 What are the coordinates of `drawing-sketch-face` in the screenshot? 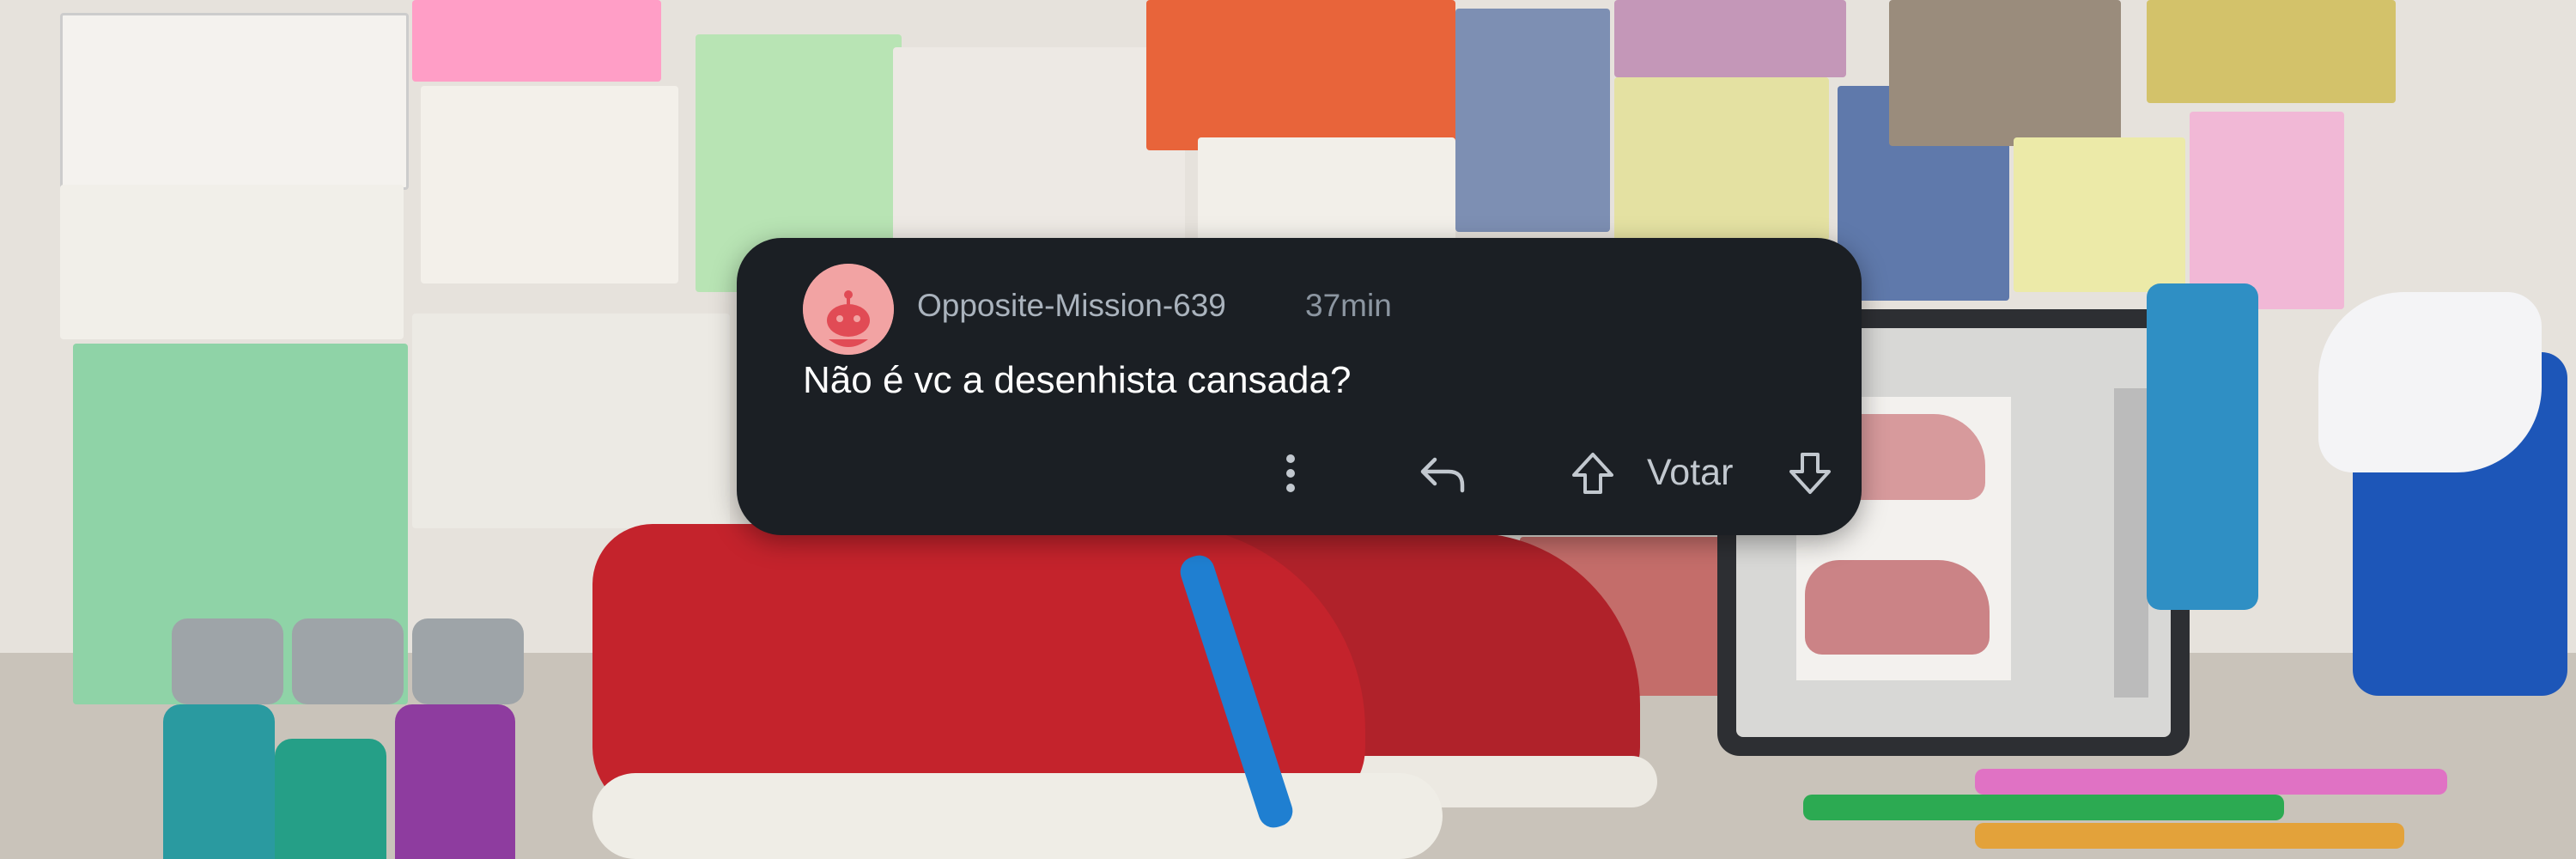 It's located at (1327, 193).